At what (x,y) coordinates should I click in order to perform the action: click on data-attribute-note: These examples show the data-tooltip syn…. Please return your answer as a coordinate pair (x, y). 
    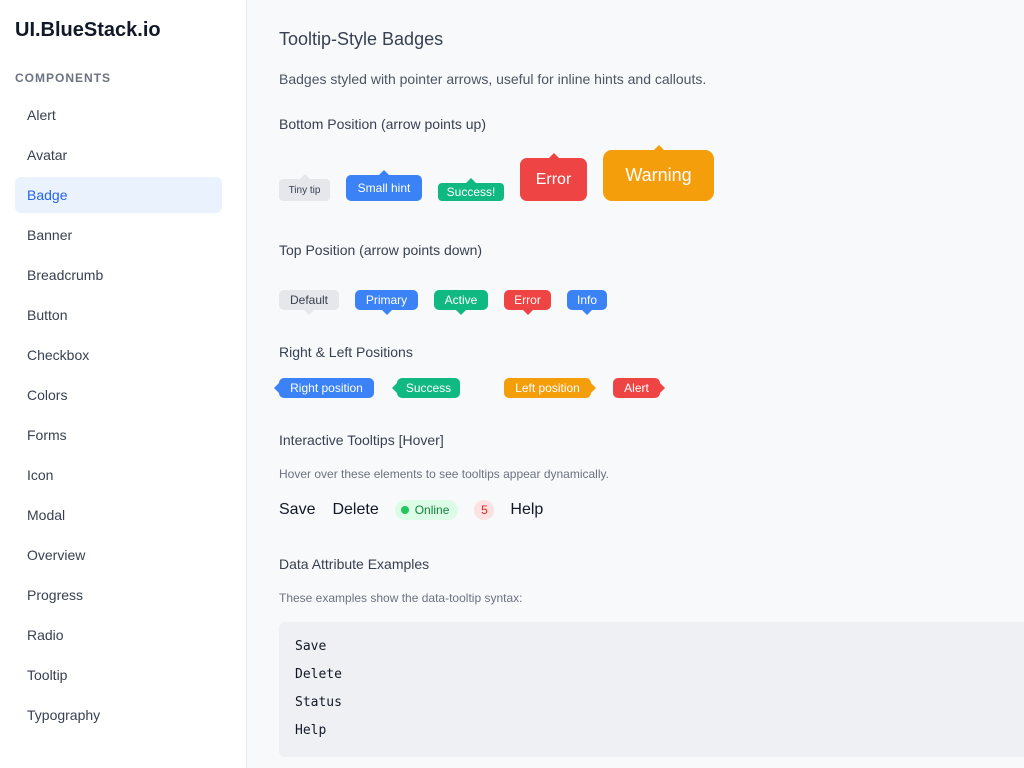
    Looking at the image, I should click on (401, 598).